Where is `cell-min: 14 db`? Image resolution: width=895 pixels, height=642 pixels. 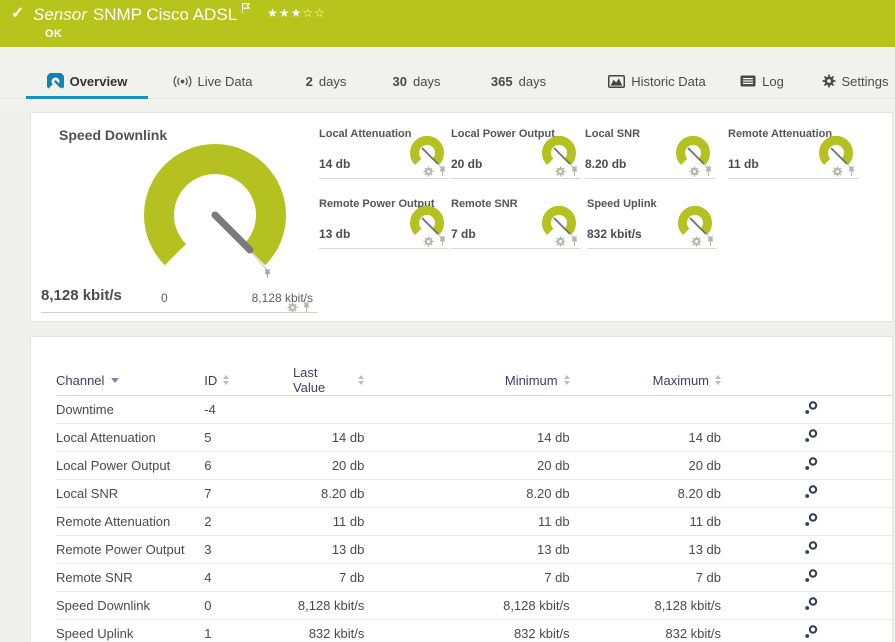
cell-min: 14 db is located at coordinates (475, 437).